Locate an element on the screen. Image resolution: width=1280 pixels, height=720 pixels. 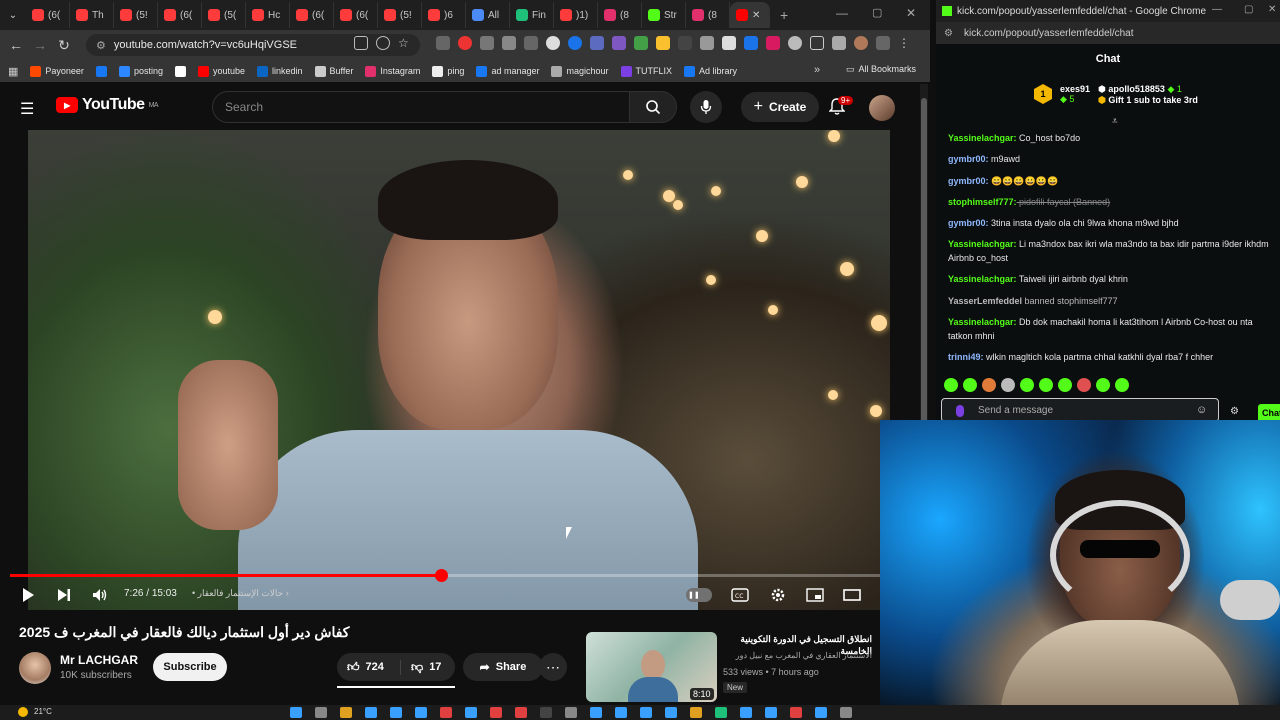
extensions-puzzle-icon is located at coordinates (817, 43).